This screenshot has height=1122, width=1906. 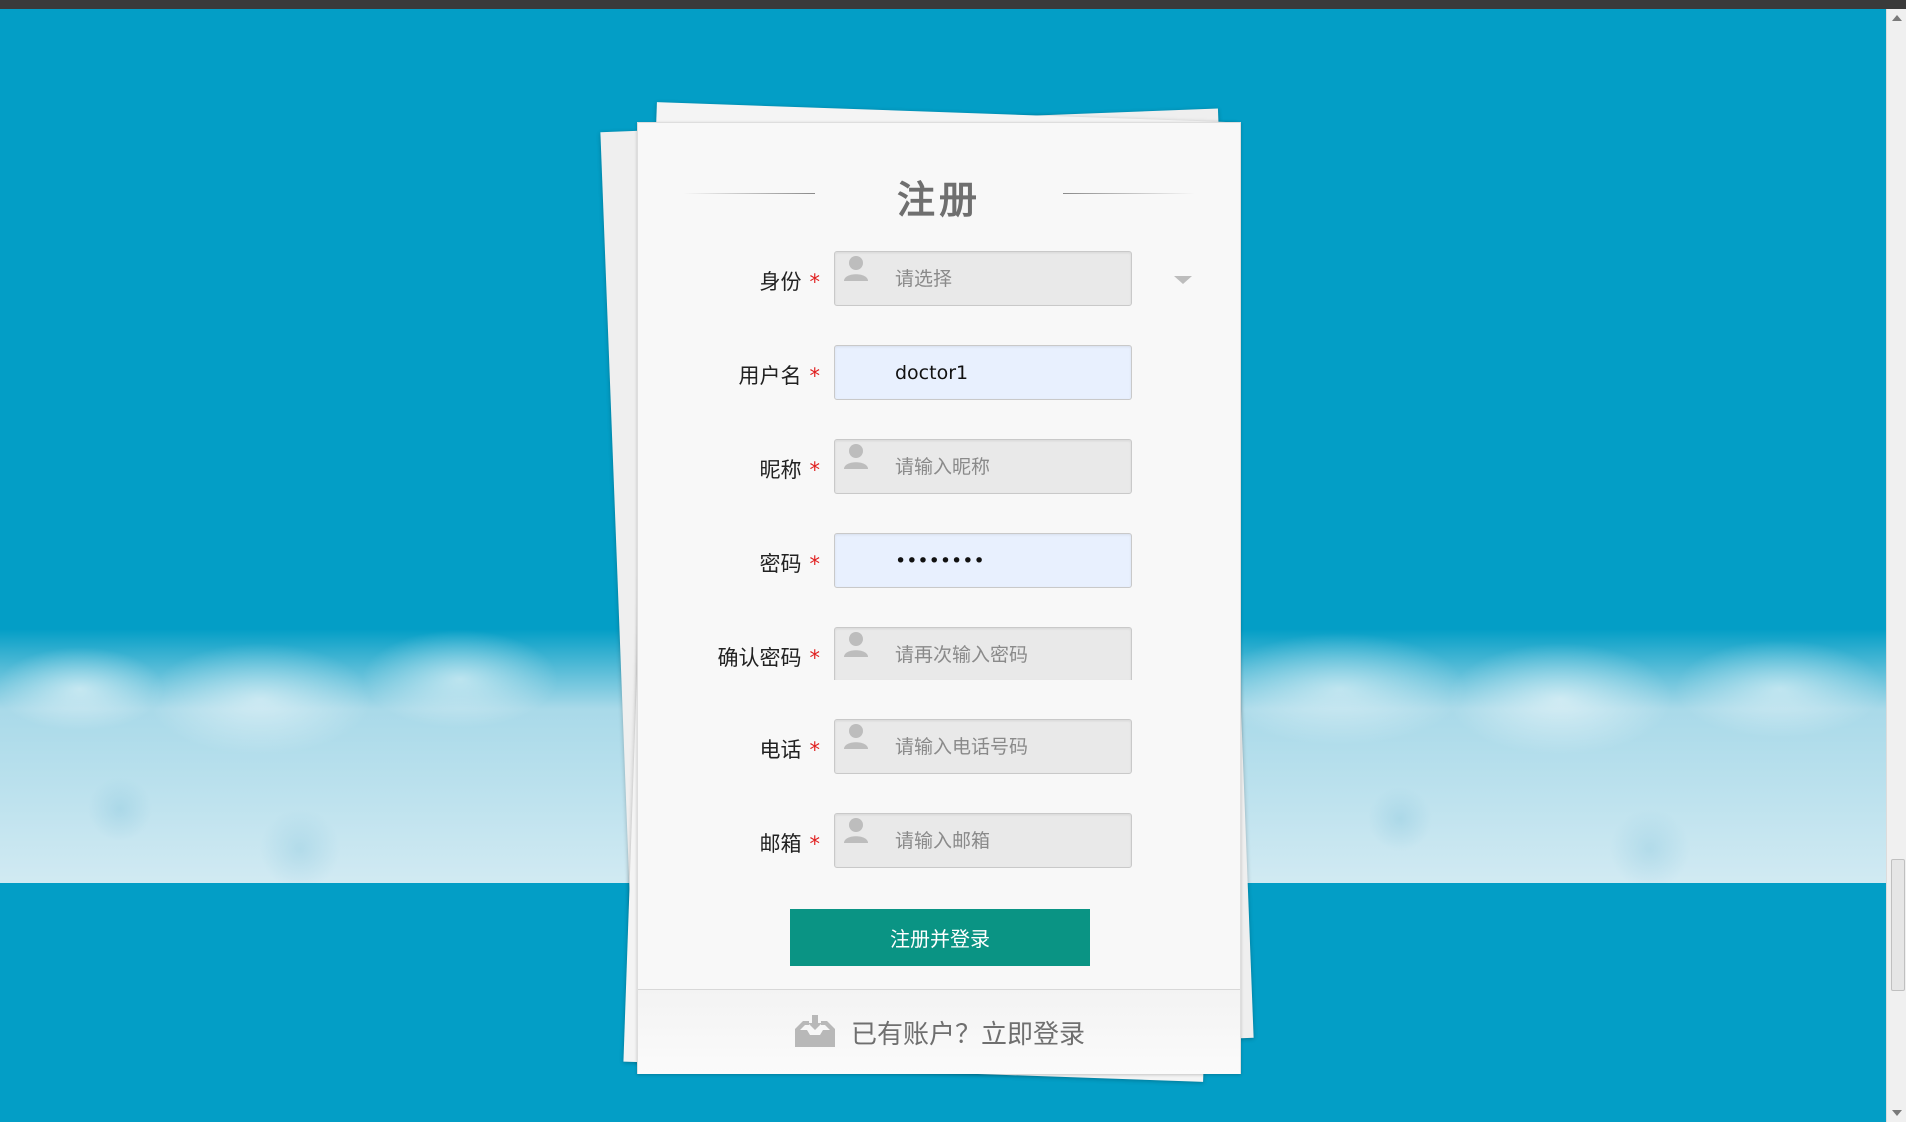 I want to click on scroll-thumb, so click(x=1898, y=925).